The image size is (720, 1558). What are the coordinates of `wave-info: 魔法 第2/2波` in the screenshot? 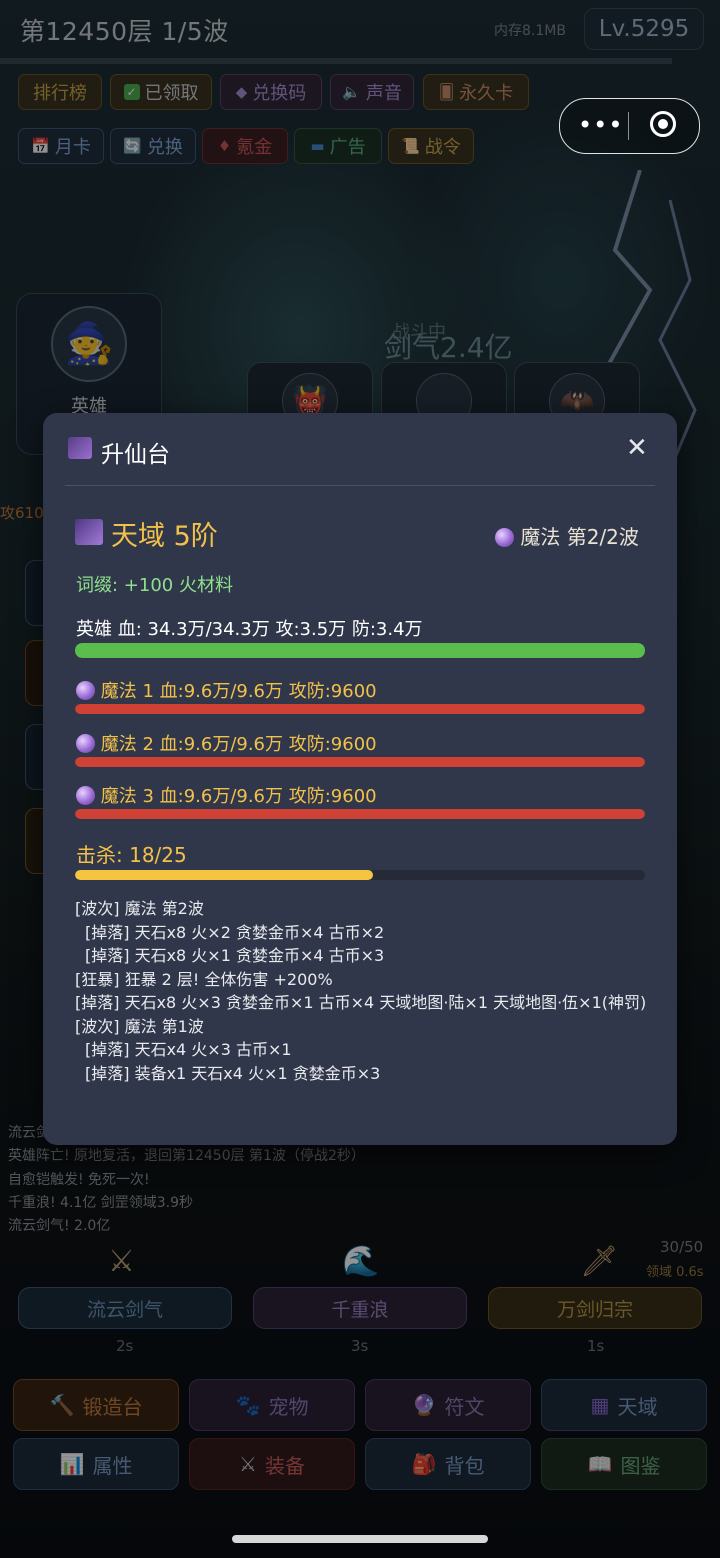 It's located at (567, 535).